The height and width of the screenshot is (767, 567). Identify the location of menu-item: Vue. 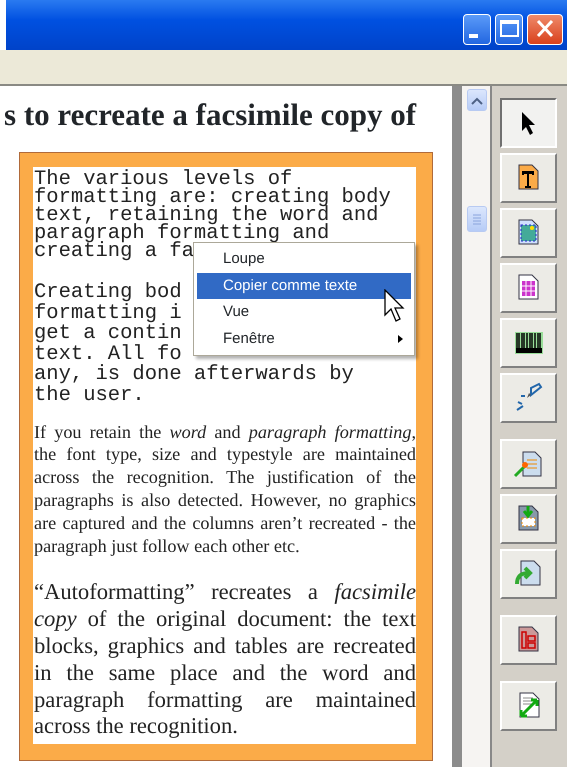
(304, 312).